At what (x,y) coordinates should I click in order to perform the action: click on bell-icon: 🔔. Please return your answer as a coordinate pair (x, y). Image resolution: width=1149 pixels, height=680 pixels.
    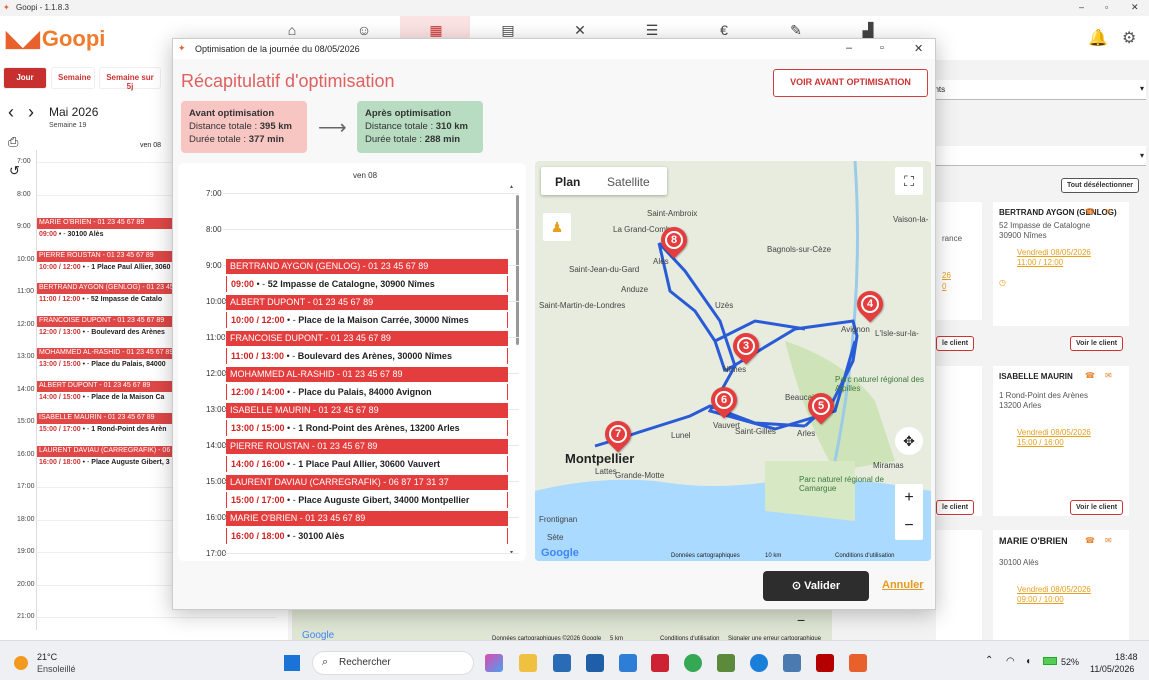
    Looking at the image, I should click on (1098, 38).